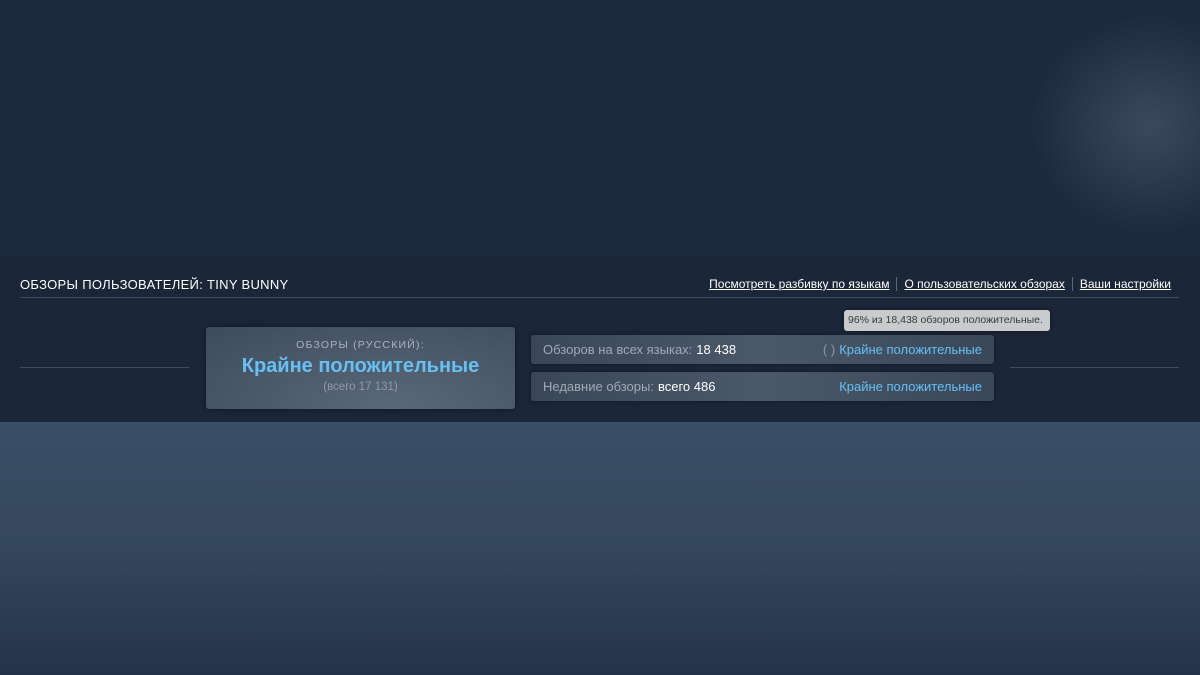 This screenshot has height=675, width=1200. What do you see at coordinates (910, 386) in the screenshot?
I see `recent-rating: Крайне положительные` at bounding box center [910, 386].